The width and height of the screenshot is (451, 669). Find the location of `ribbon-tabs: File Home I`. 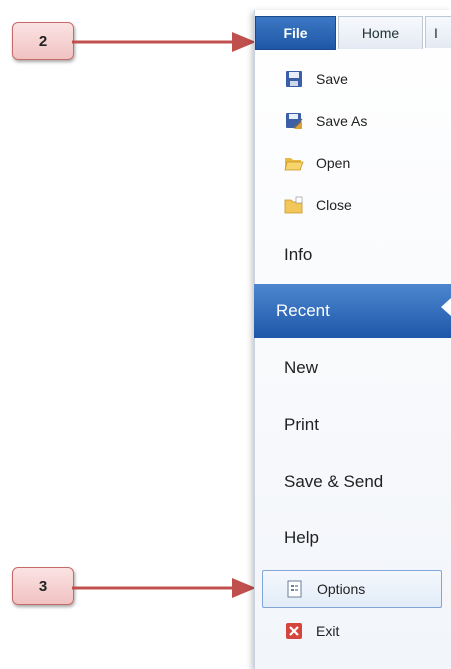

ribbon-tabs: File Home I is located at coordinates (352, 32).